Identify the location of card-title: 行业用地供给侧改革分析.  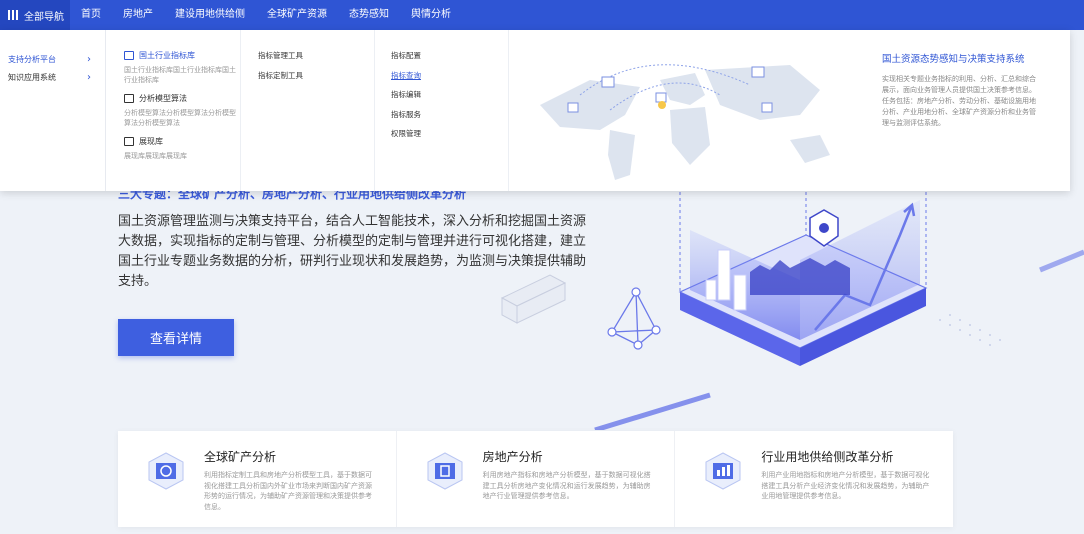
(827, 457).